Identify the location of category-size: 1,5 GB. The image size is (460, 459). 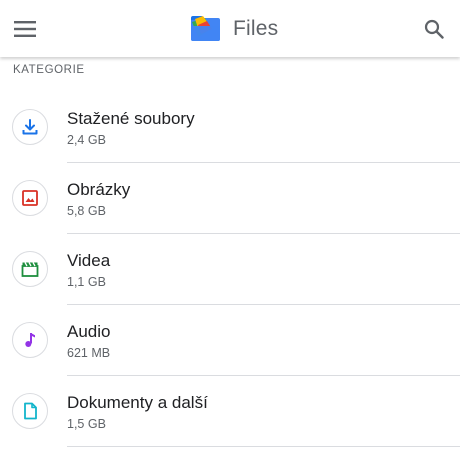
(86, 424).